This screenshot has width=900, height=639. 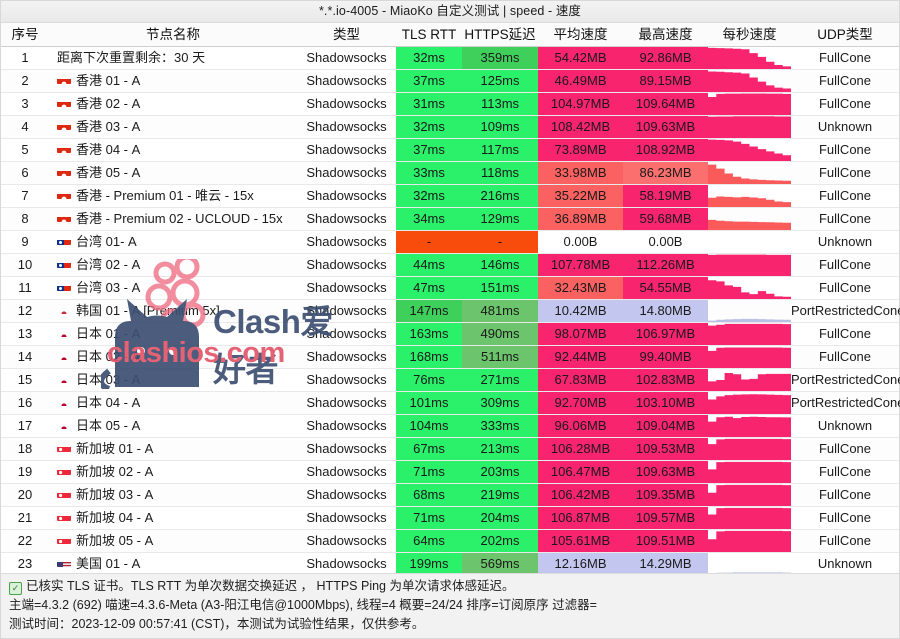 What do you see at coordinates (173, 150) in the screenshot?
I see `cell-node-name: 香港 04 - A` at bounding box center [173, 150].